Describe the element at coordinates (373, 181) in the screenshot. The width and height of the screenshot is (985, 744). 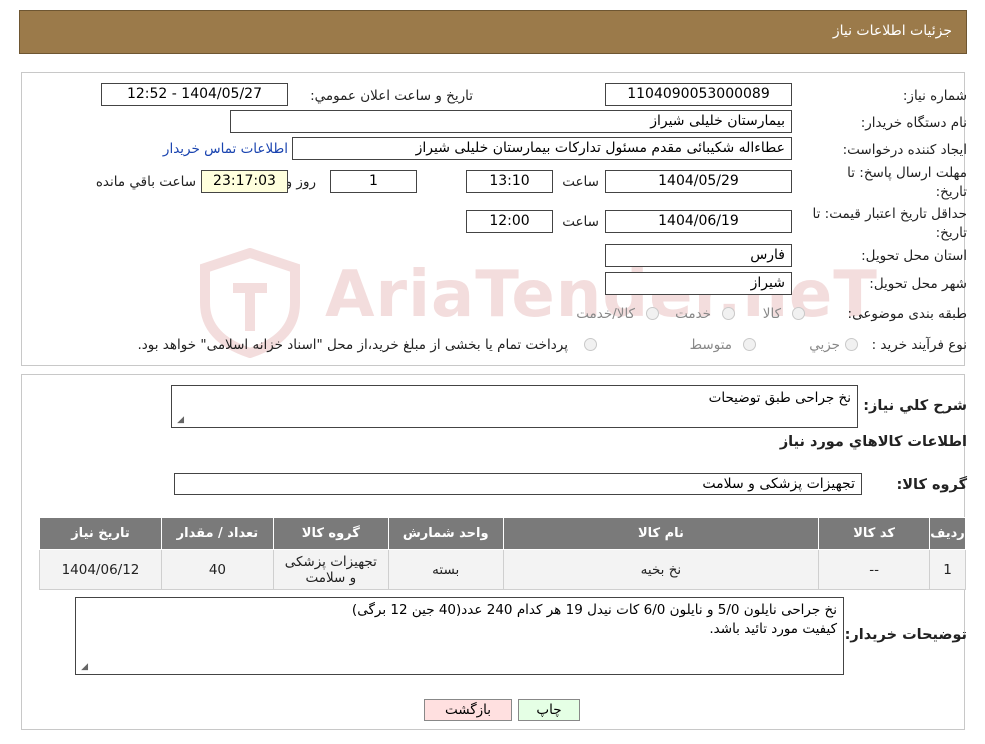
I see `remaining-days-field: 1` at that location.